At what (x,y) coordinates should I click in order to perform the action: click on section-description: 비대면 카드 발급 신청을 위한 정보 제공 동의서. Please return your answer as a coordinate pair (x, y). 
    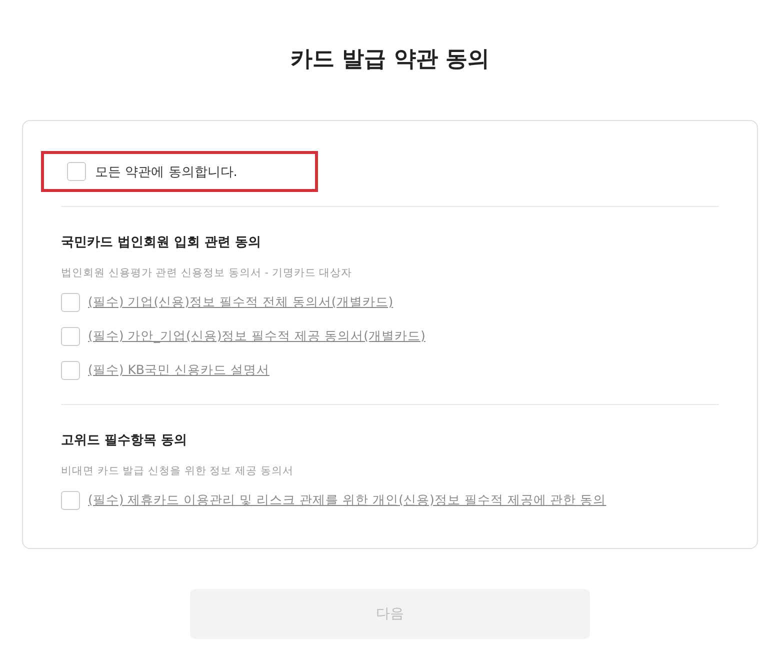
    Looking at the image, I should click on (177, 471).